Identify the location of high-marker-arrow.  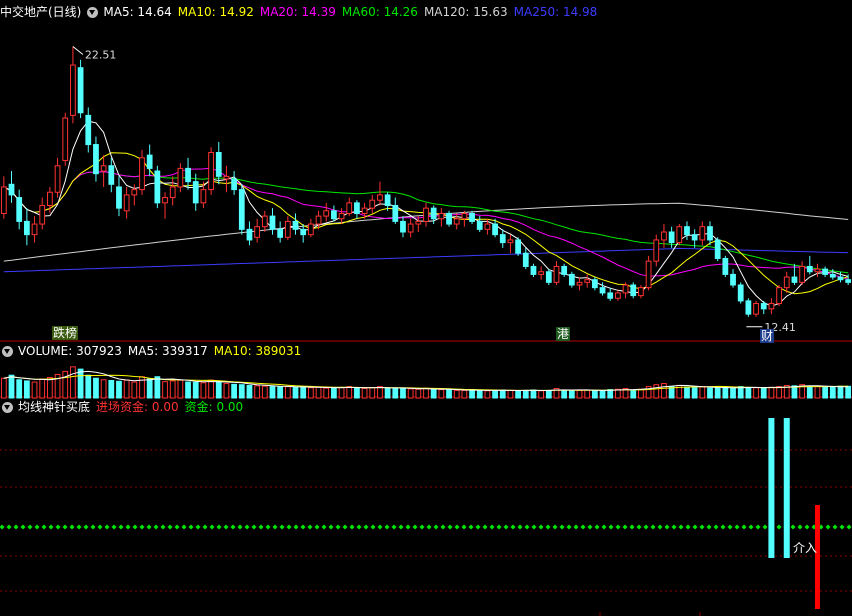
(78, 50).